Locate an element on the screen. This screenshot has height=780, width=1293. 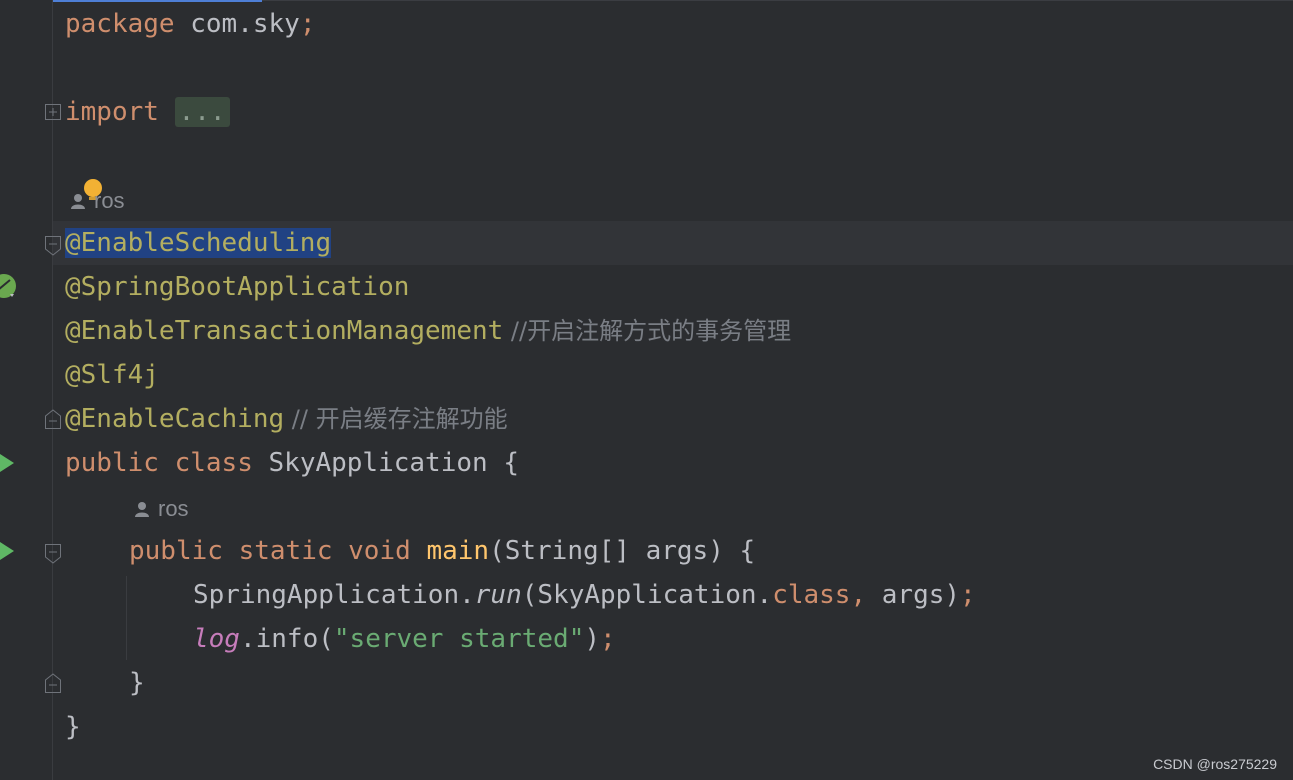
keyword-package: package is located at coordinates (120, 24).